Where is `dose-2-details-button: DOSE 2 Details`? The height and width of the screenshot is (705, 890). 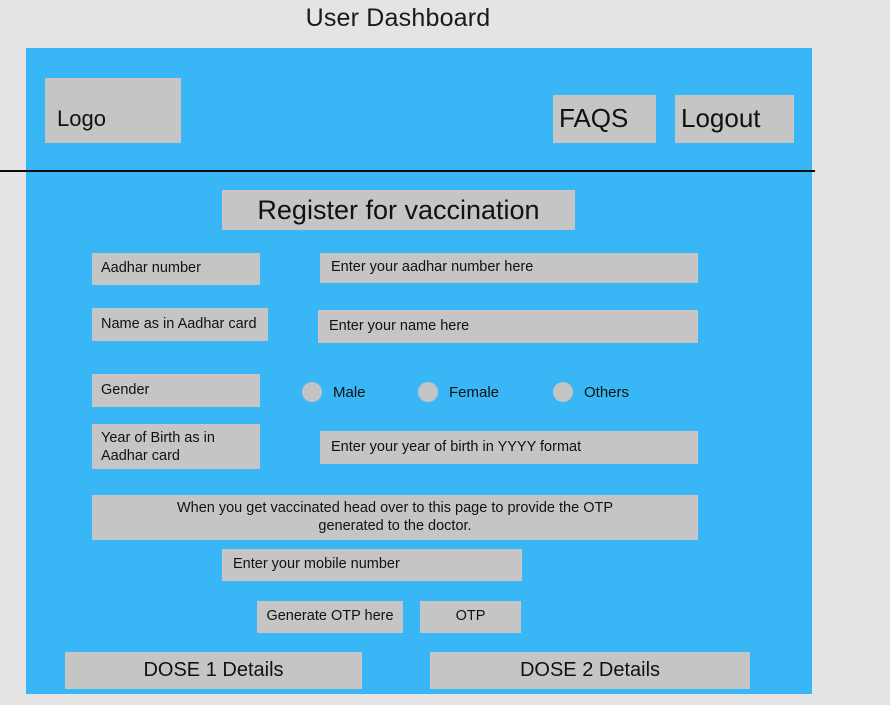 dose-2-details-button: DOSE 2 Details is located at coordinates (590, 670).